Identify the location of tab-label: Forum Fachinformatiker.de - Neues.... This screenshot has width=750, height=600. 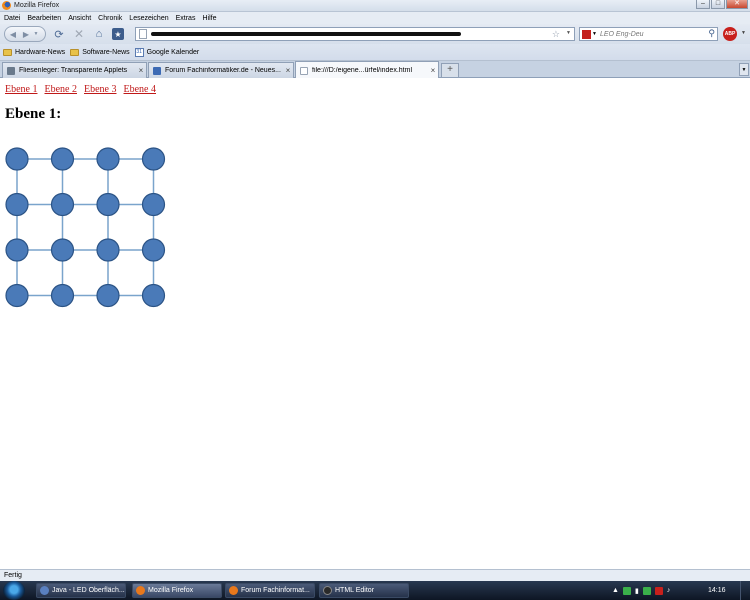
(223, 70).